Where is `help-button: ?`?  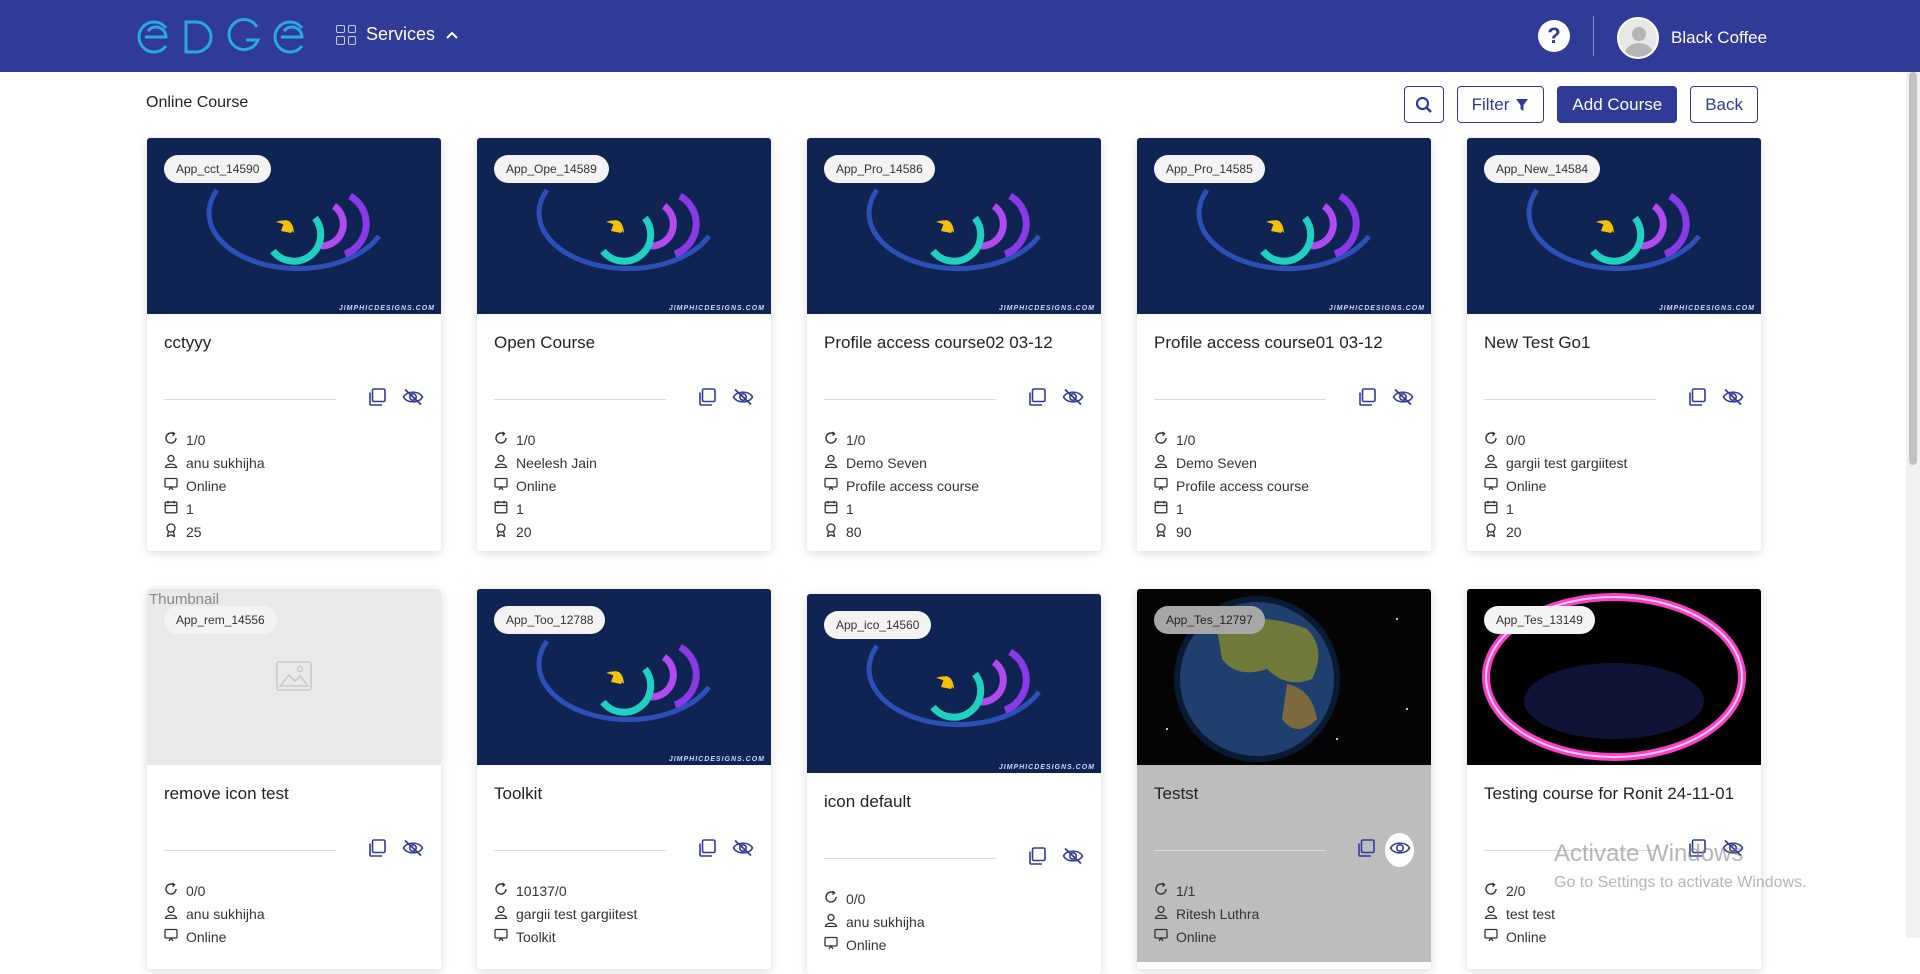
help-button: ? is located at coordinates (1554, 36).